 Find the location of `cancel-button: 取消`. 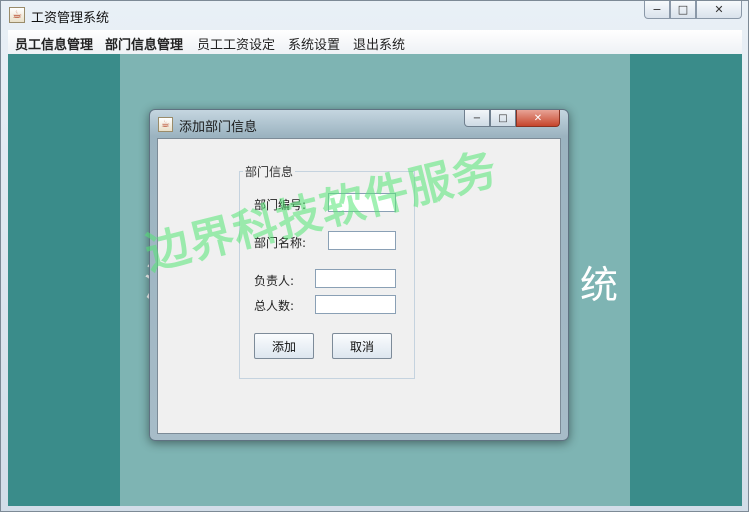

cancel-button: 取消 is located at coordinates (362, 346).